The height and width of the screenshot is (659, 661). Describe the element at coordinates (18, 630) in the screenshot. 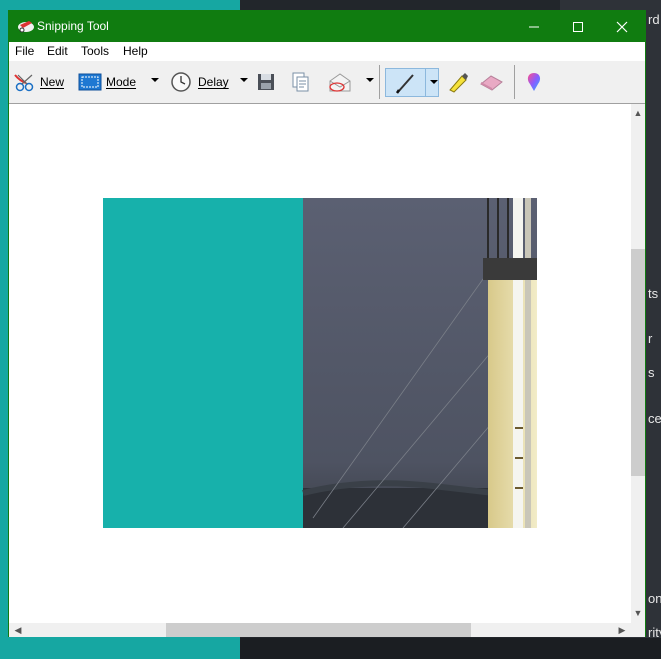

I see `scroll-left-icon: ◀` at that location.